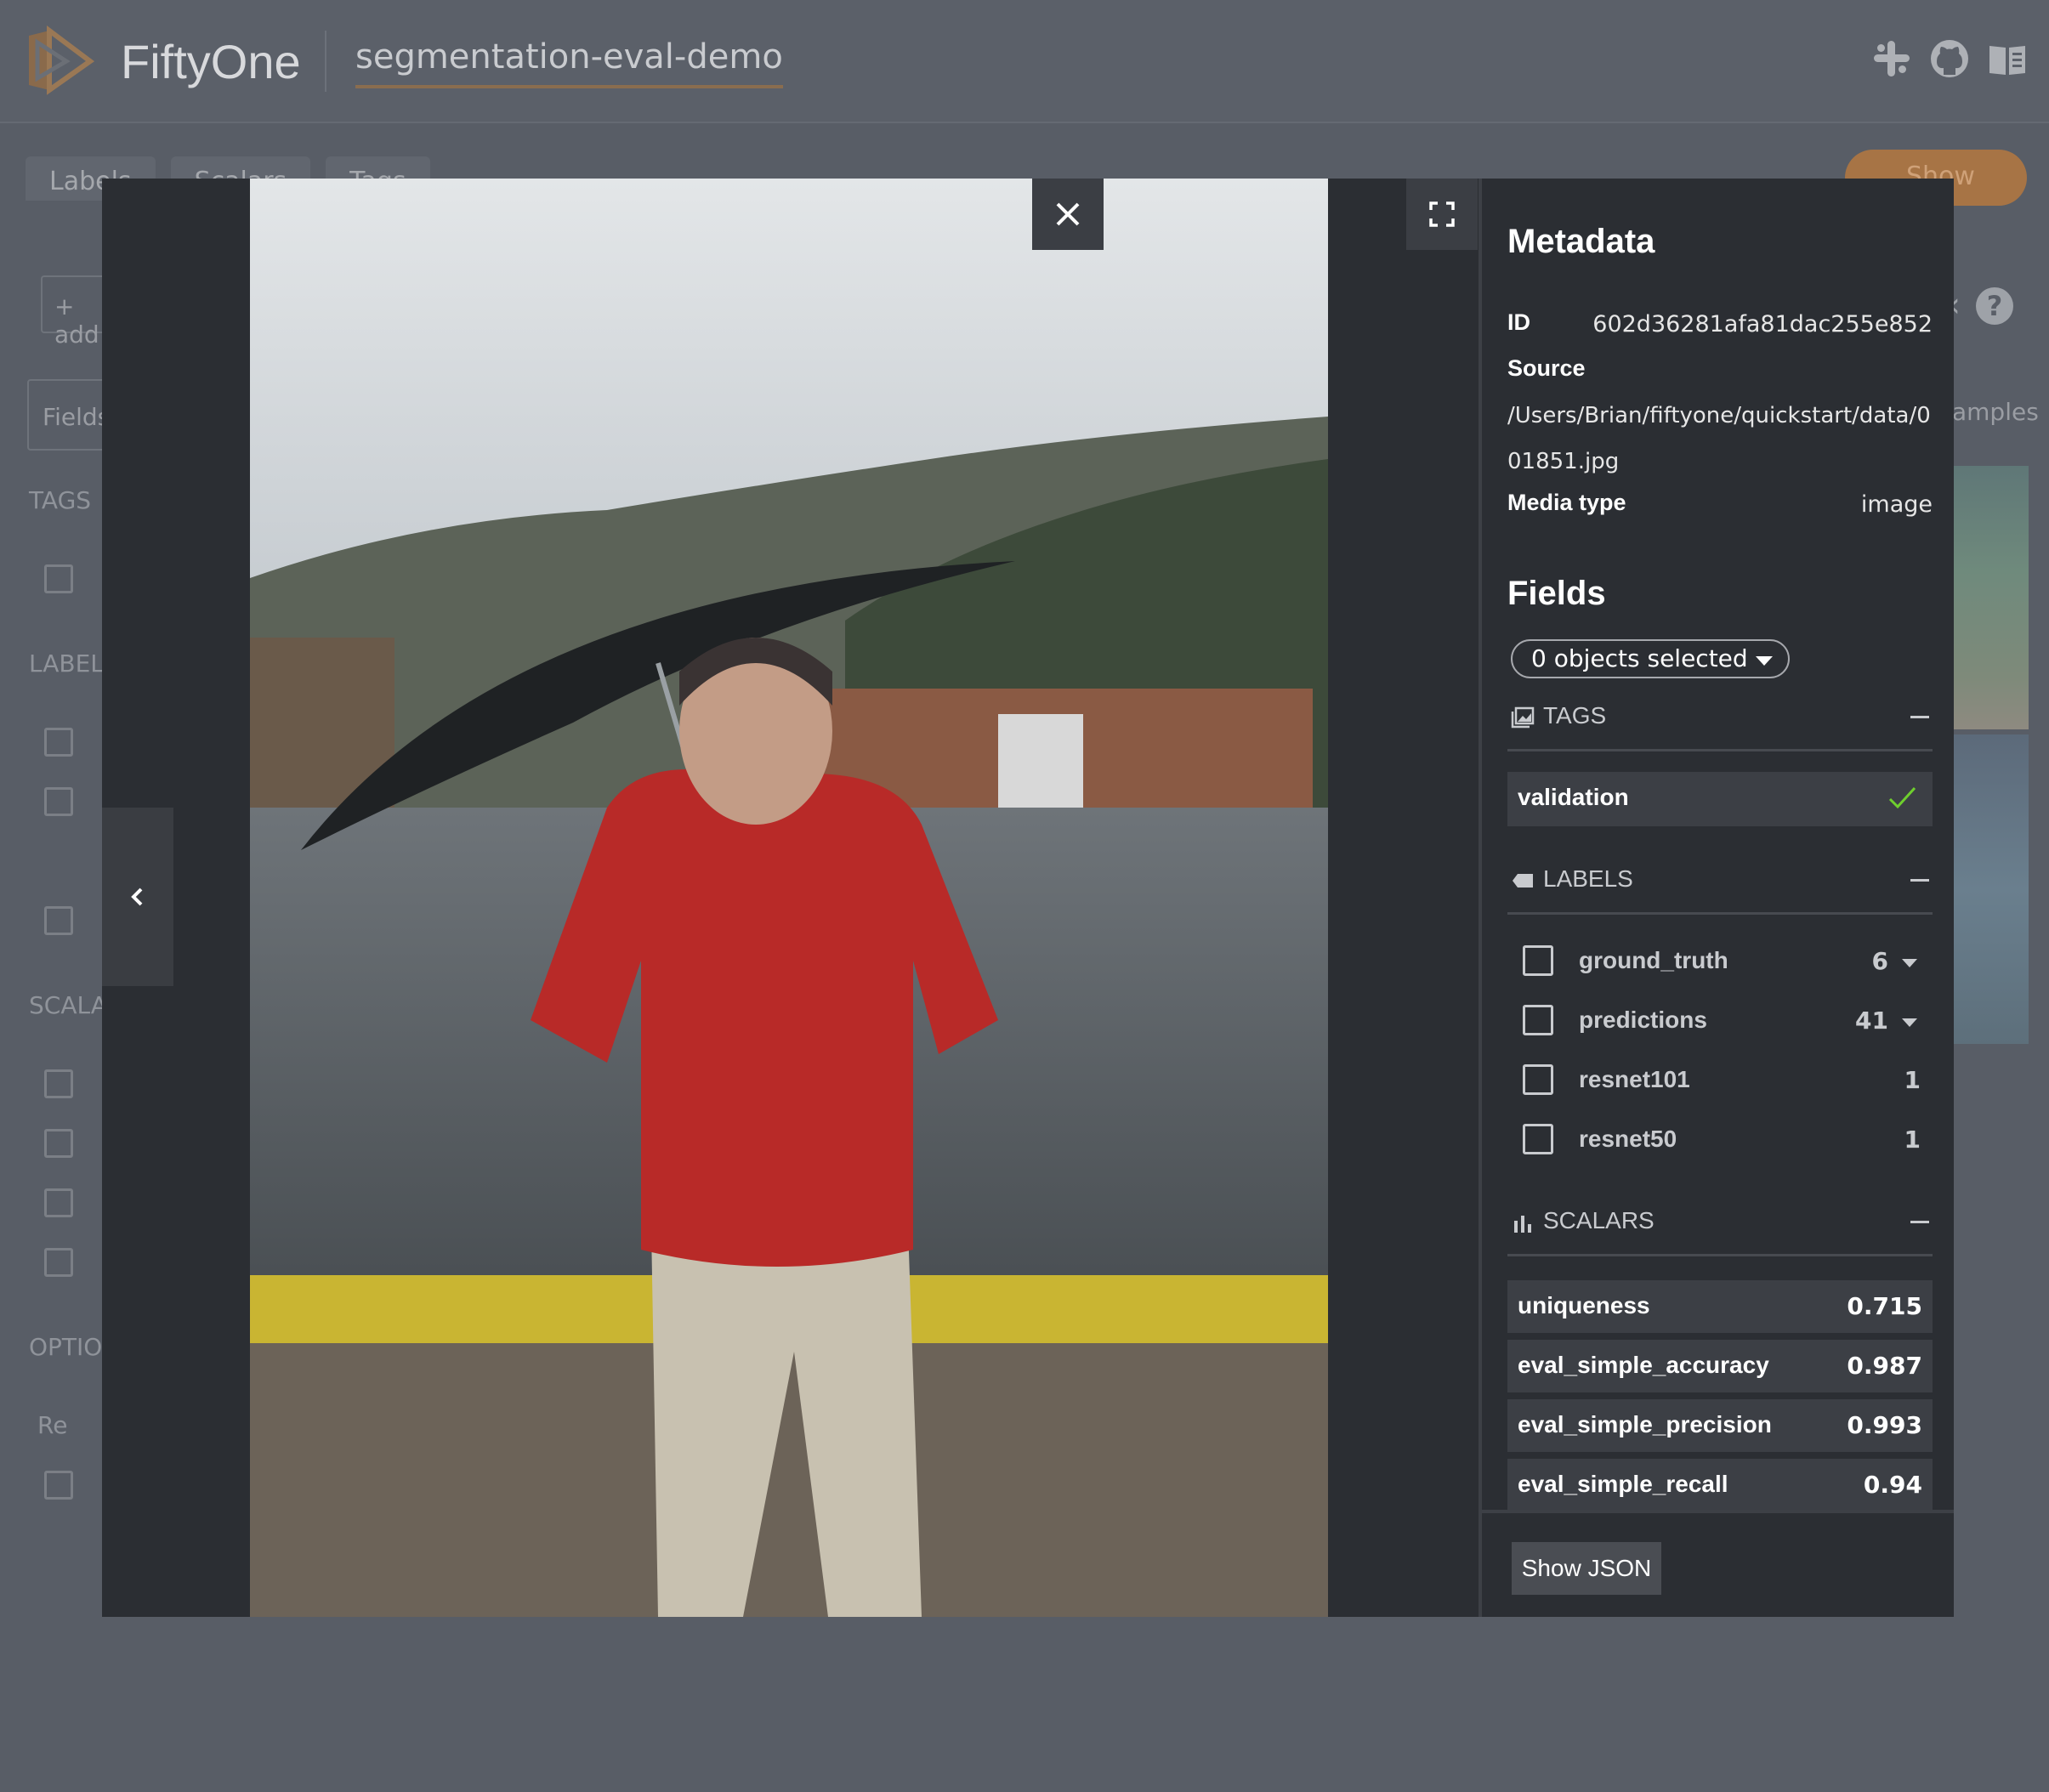 The height and width of the screenshot is (1792, 2049). What do you see at coordinates (1762, 324) in the screenshot?
I see `metadata-id-value: 602d36281afa81dac255e852` at bounding box center [1762, 324].